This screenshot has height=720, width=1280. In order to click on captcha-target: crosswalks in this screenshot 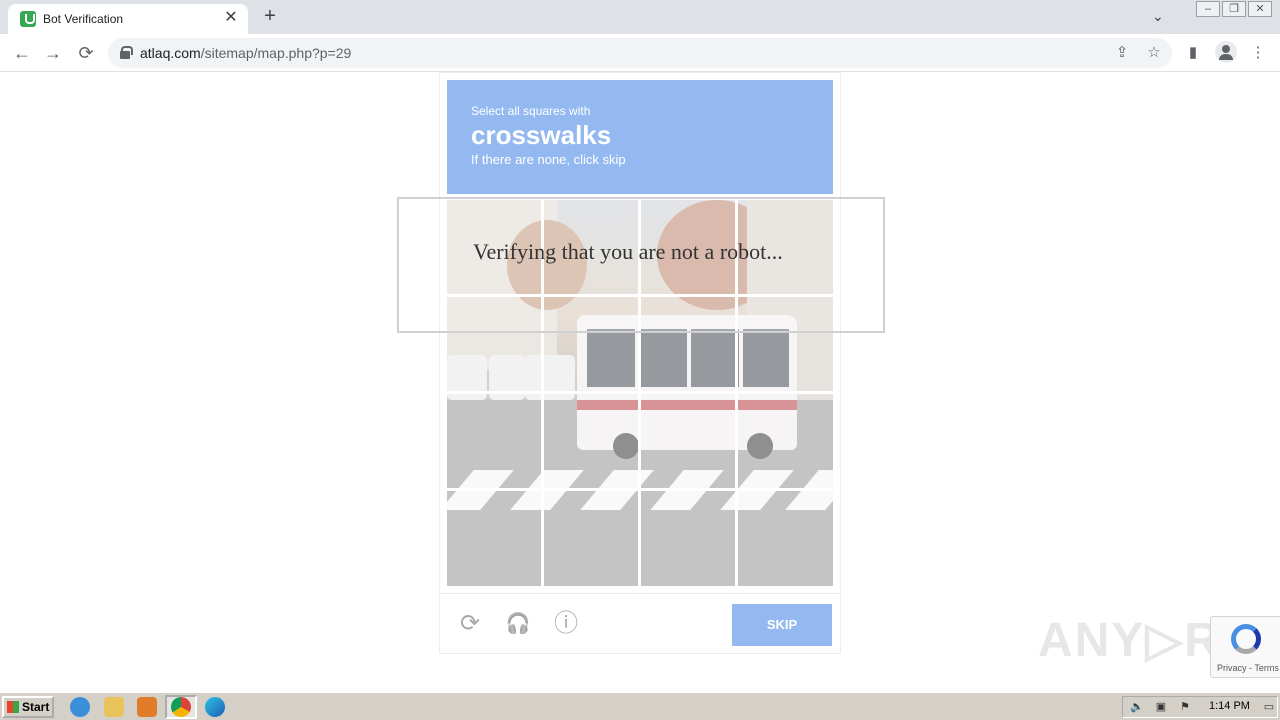, I will do `click(541, 135)`.